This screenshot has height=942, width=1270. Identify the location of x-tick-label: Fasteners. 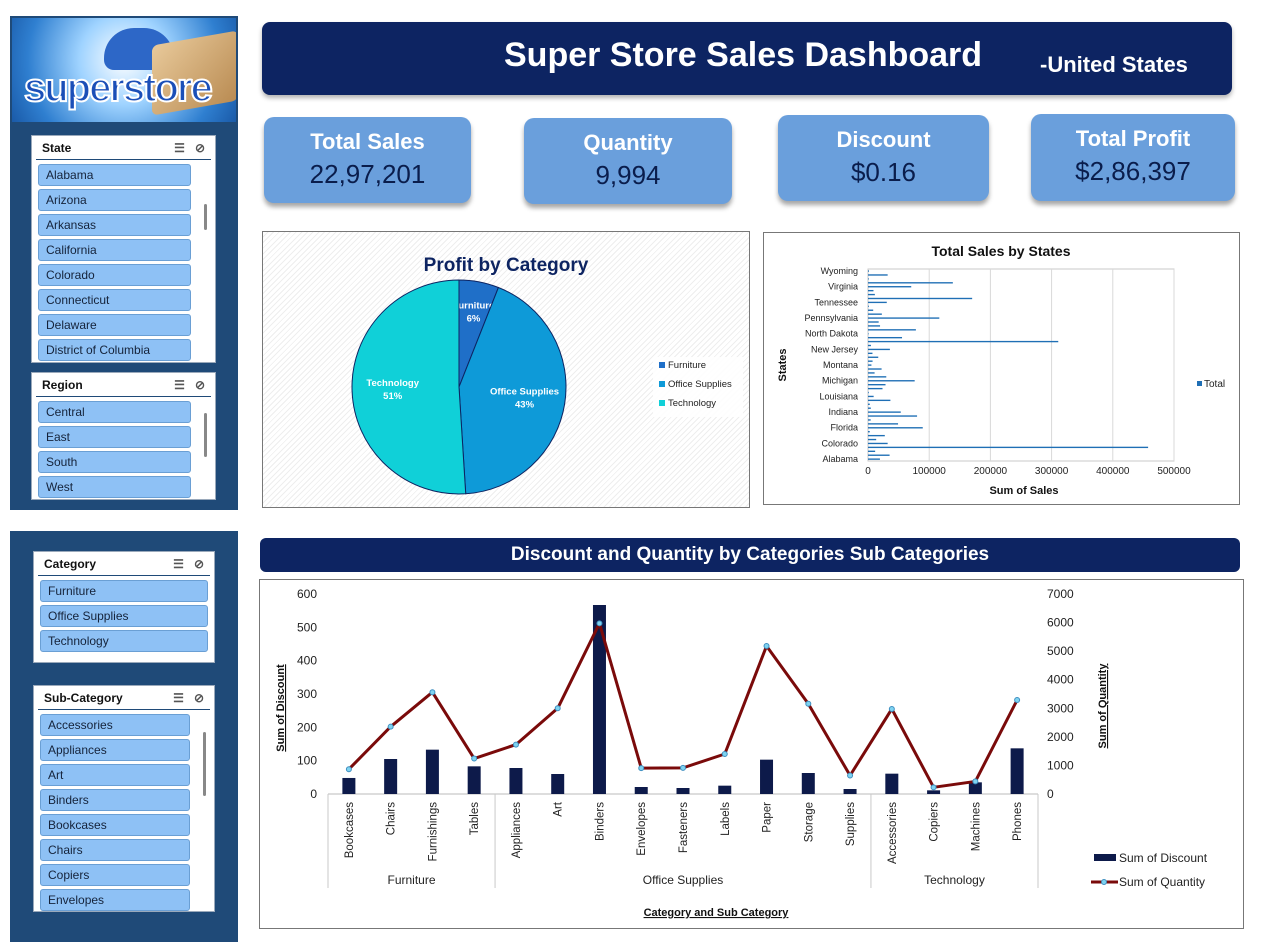
(684, 827).